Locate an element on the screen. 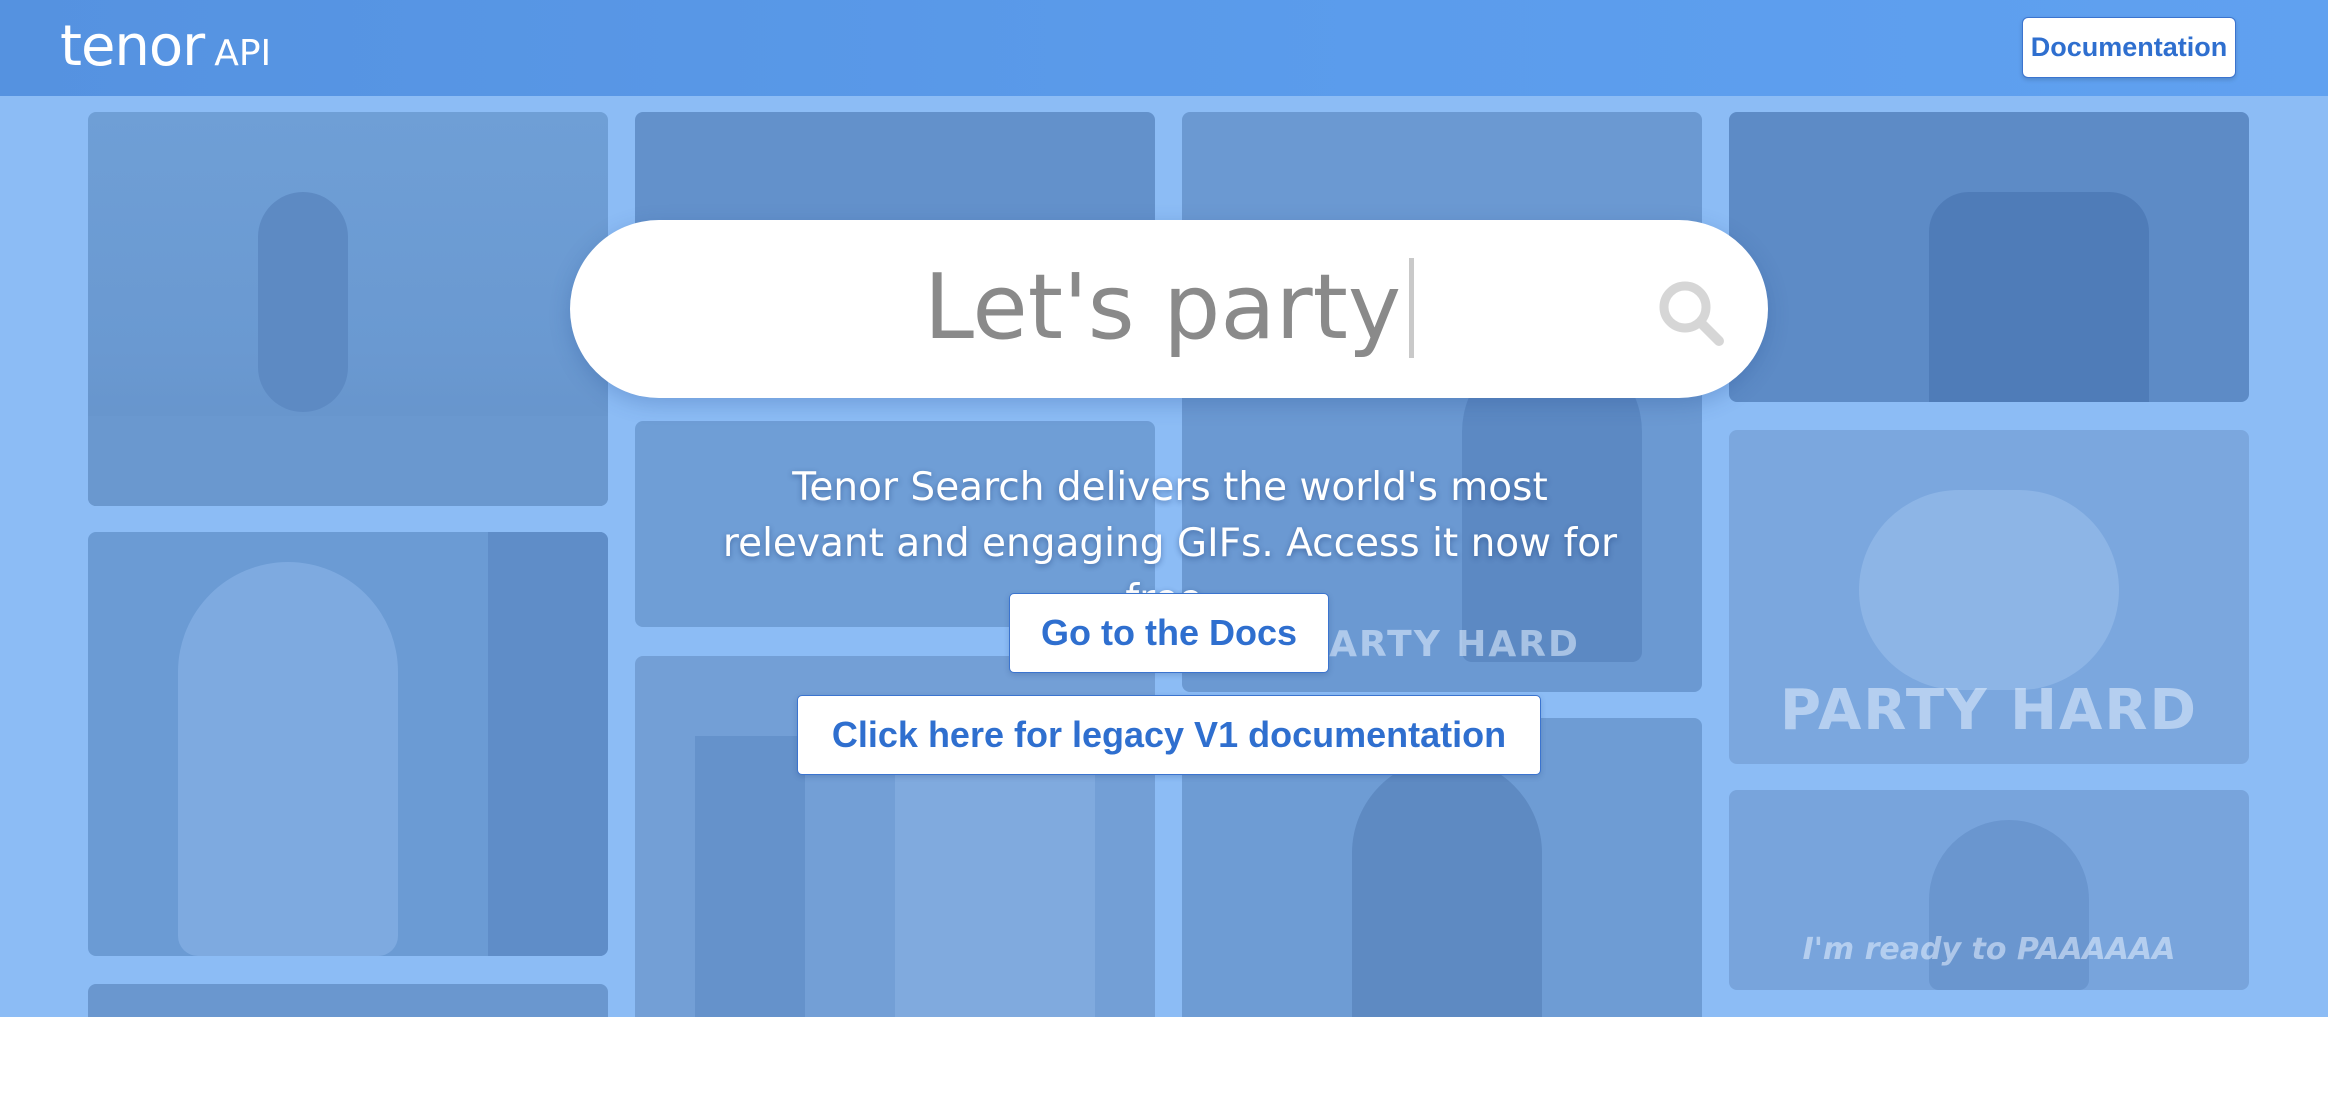 This screenshot has height=1116, width=2328. legacy-docs-button: Click here for legacy V1 documentation is located at coordinates (1169, 735).